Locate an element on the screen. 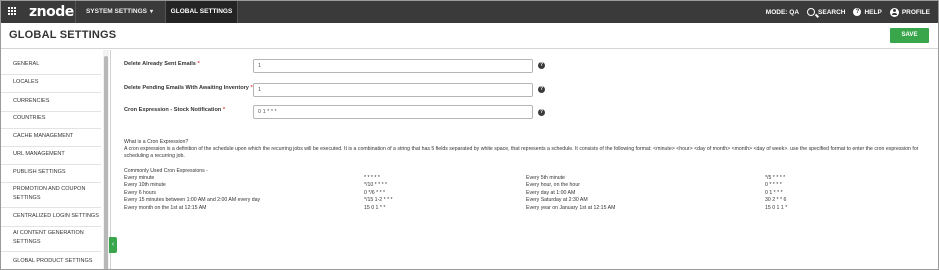 The width and height of the screenshot is (939, 270). page-title: GLOBAL SETTINGS is located at coordinates (63, 35).